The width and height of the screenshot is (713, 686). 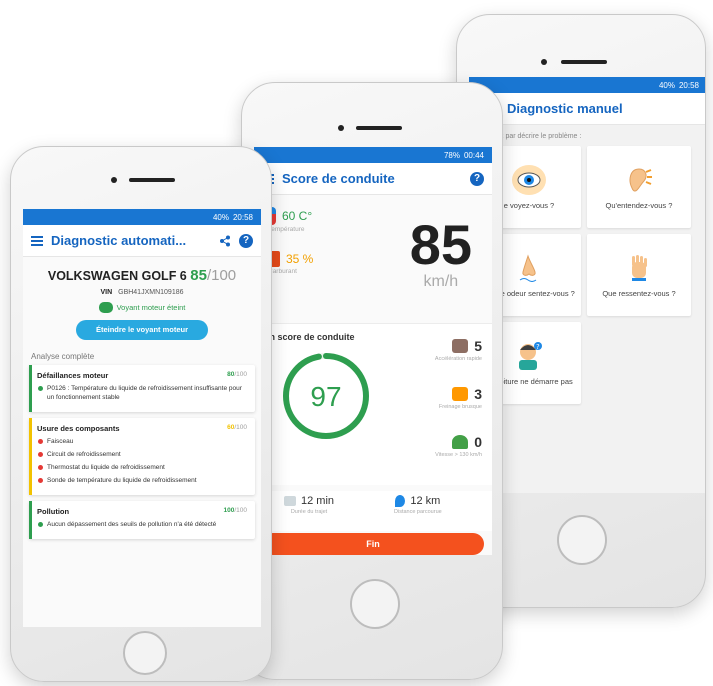 I want to click on temperature-metric: 60 C° Température, so click(x=290, y=220).